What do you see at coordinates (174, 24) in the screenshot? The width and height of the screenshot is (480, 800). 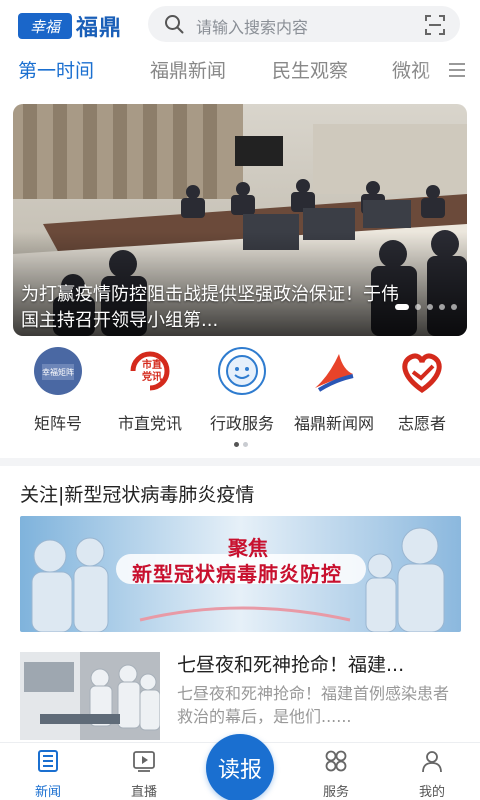 I see `search-icon` at bounding box center [174, 24].